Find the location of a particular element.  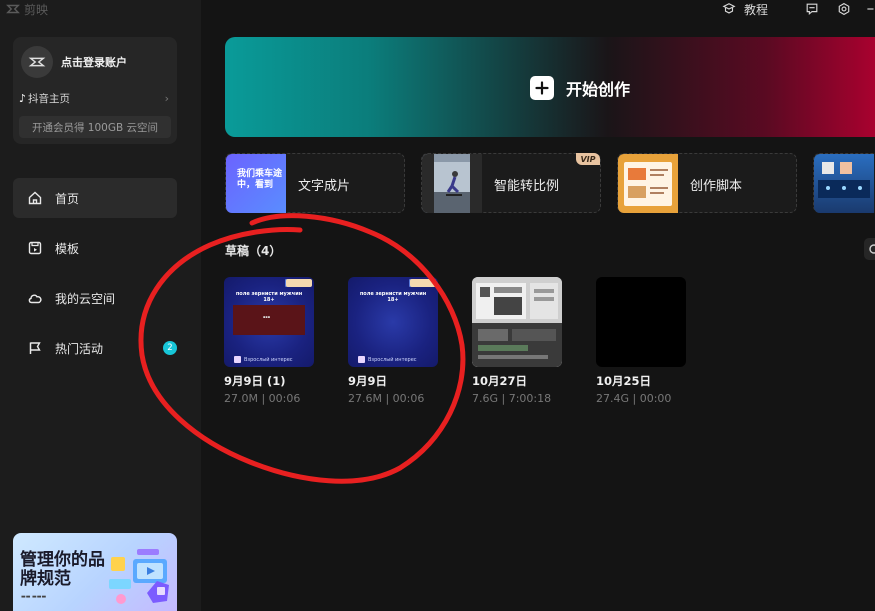

minimize-button is located at coordinates (870, 9).